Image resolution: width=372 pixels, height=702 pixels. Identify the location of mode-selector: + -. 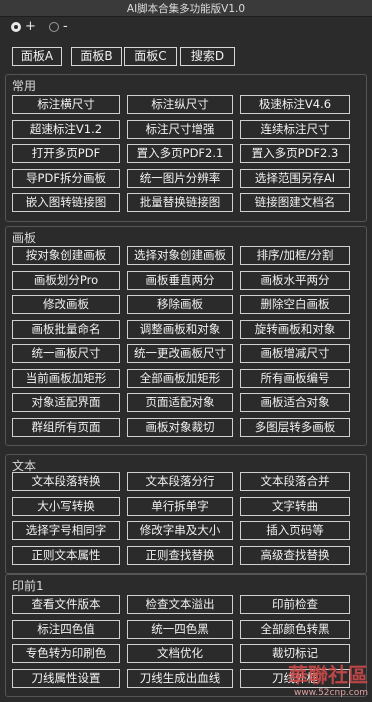
(186, 28).